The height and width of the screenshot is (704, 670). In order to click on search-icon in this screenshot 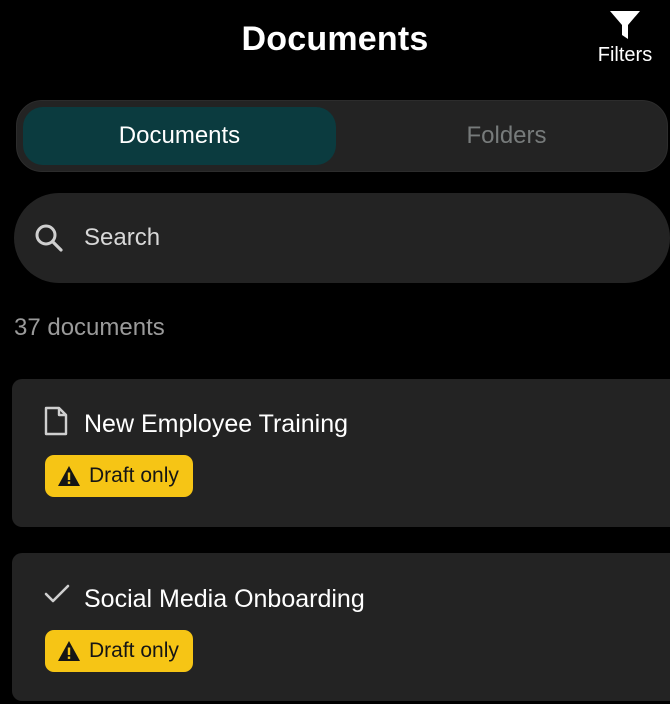, I will do `click(49, 238)`.